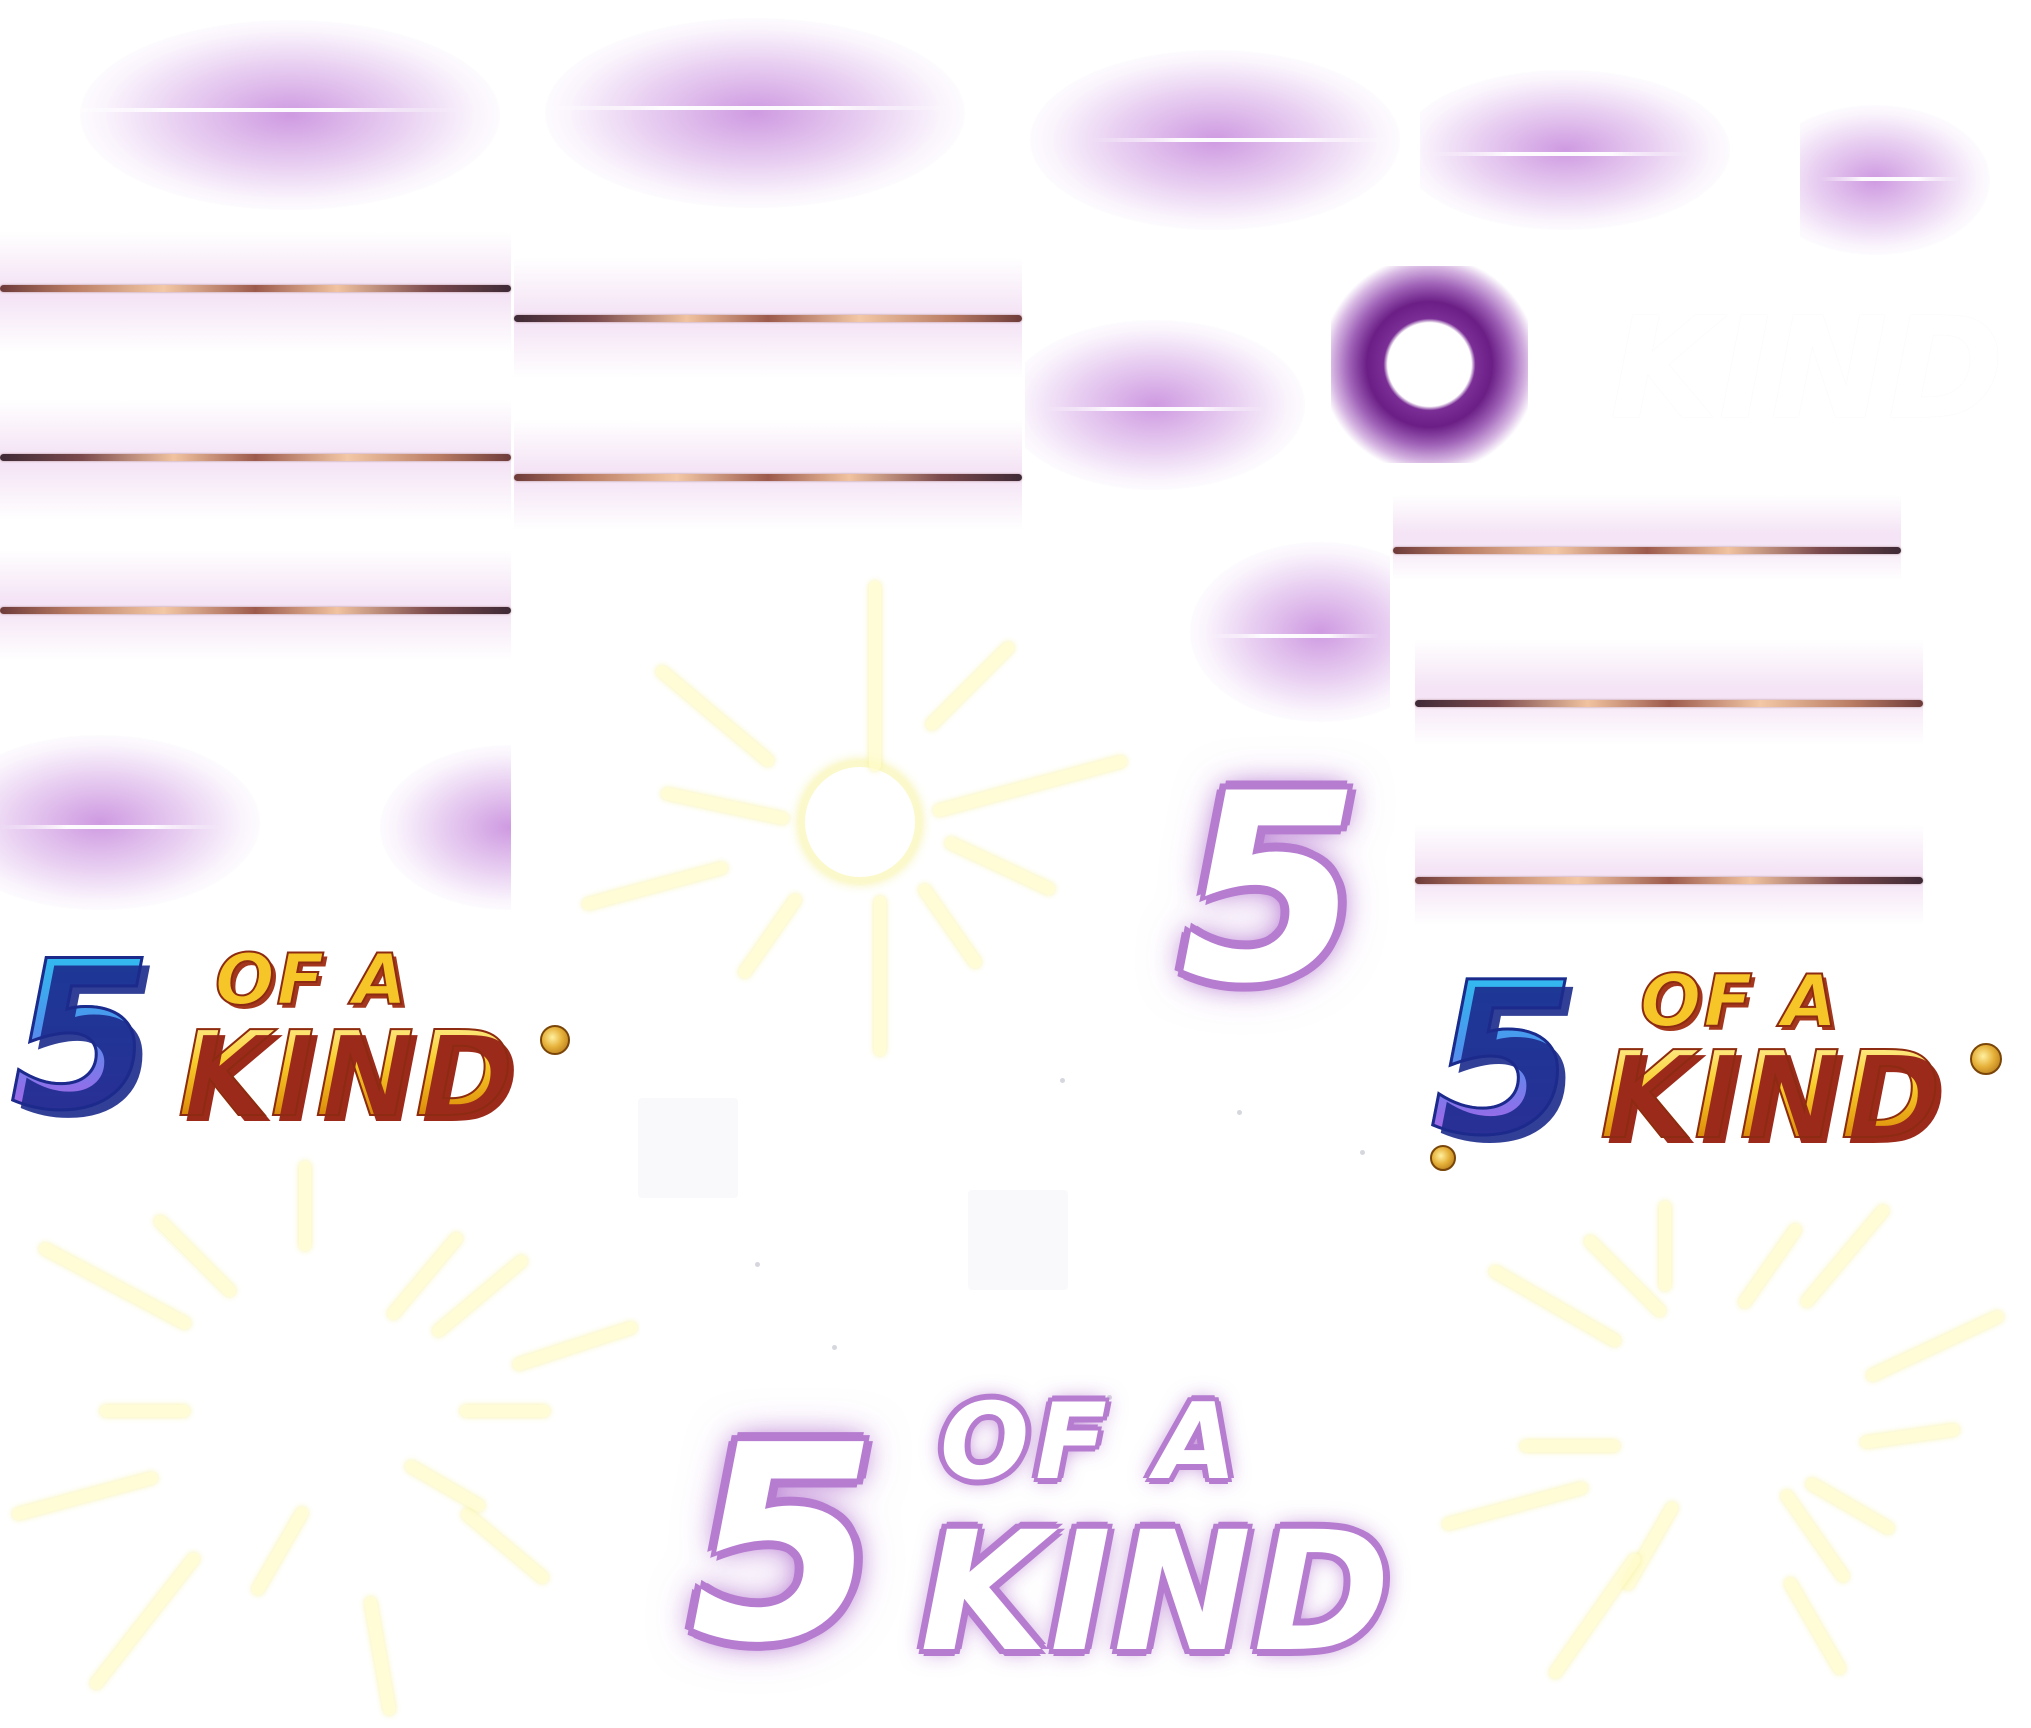 The width and height of the screenshot is (2031, 1728). What do you see at coordinates (1091, 1442) in the screenshot?
I see `logo-white-of-a: OF A` at bounding box center [1091, 1442].